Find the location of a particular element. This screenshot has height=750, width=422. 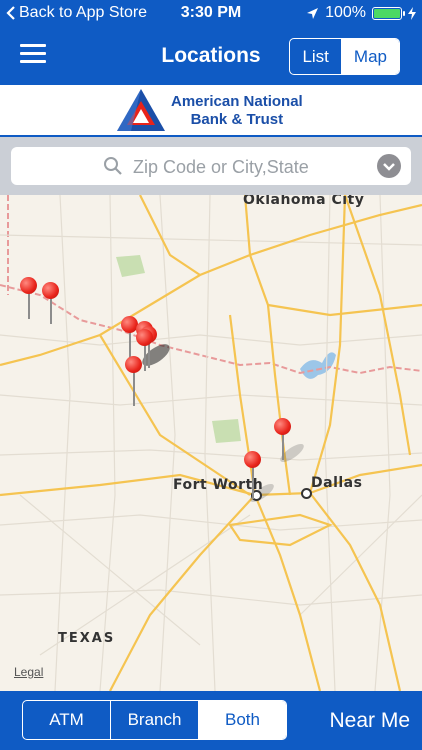

location-arrow-icon is located at coordinates (313, 13).